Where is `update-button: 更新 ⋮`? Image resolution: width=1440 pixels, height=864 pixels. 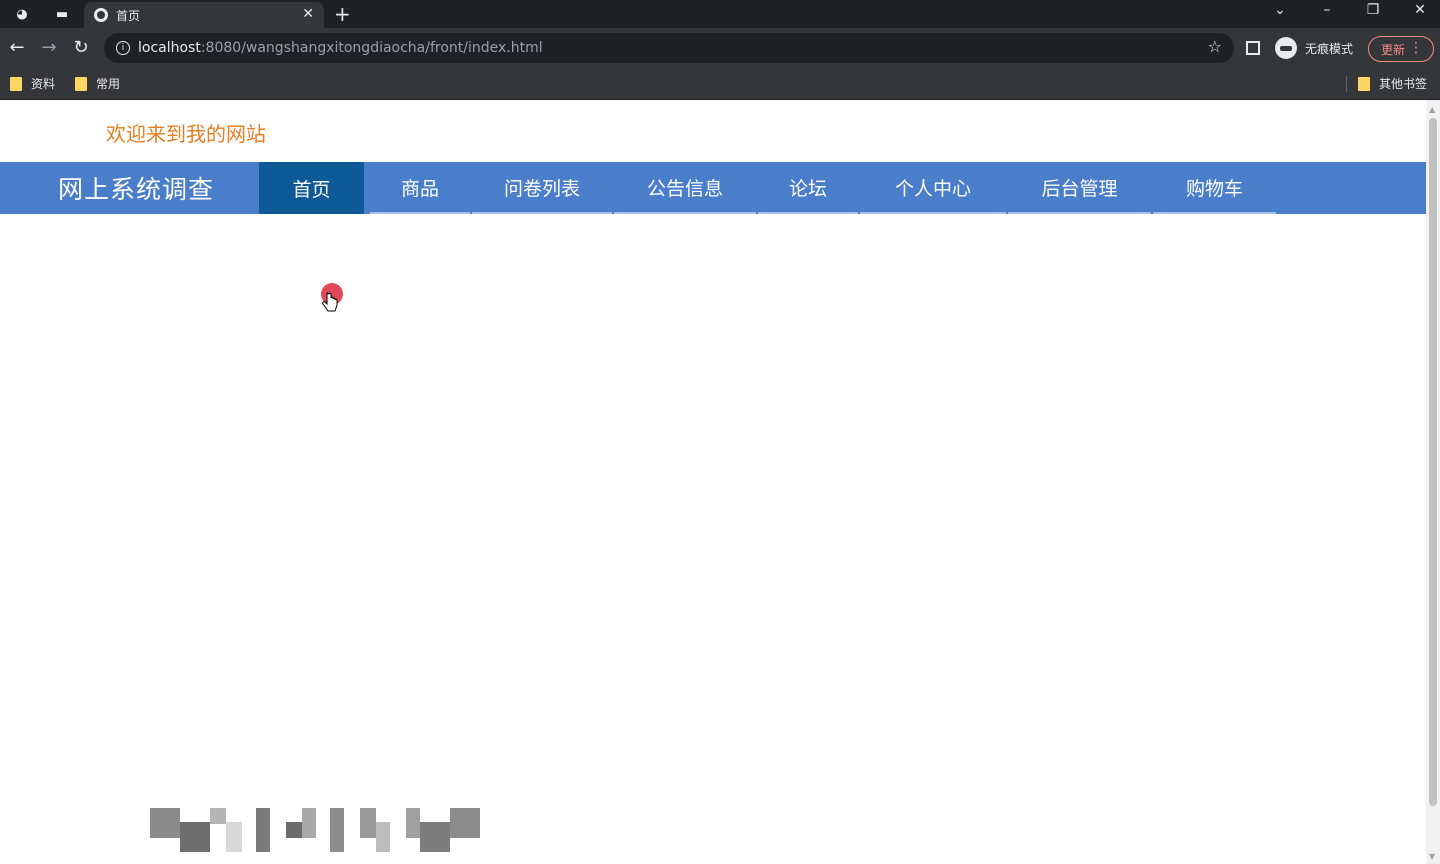
update-button: 更新 ⋮ is located at coordinates (1401, 49).